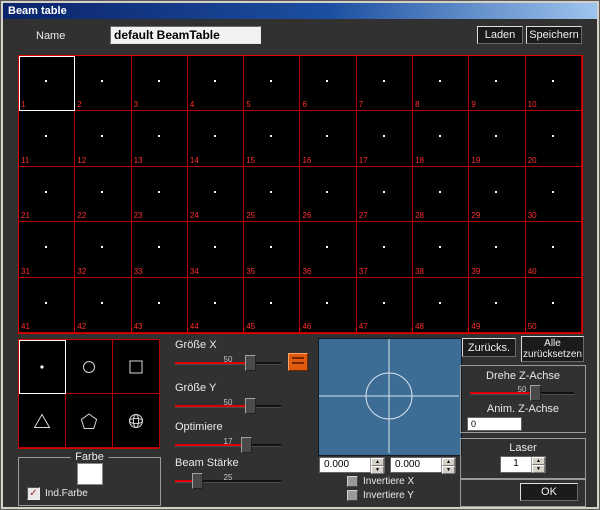 The height and width of the screenshot is (510, 600). Describe the element at coordinates (554, 35) in the screenshot. I see `speichern-button: Speichern` at that location.